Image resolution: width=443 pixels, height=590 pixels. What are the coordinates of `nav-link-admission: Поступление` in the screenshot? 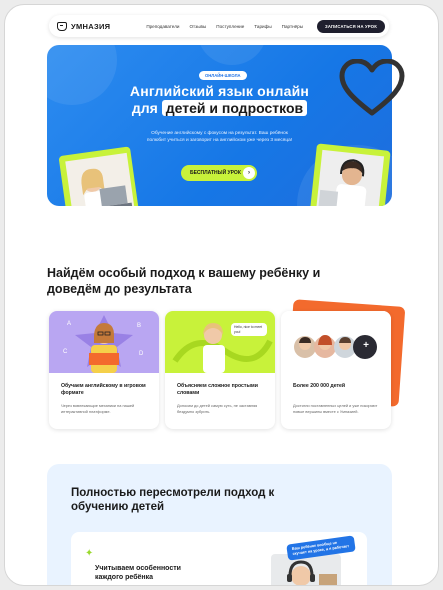 It's located at (230, 26).